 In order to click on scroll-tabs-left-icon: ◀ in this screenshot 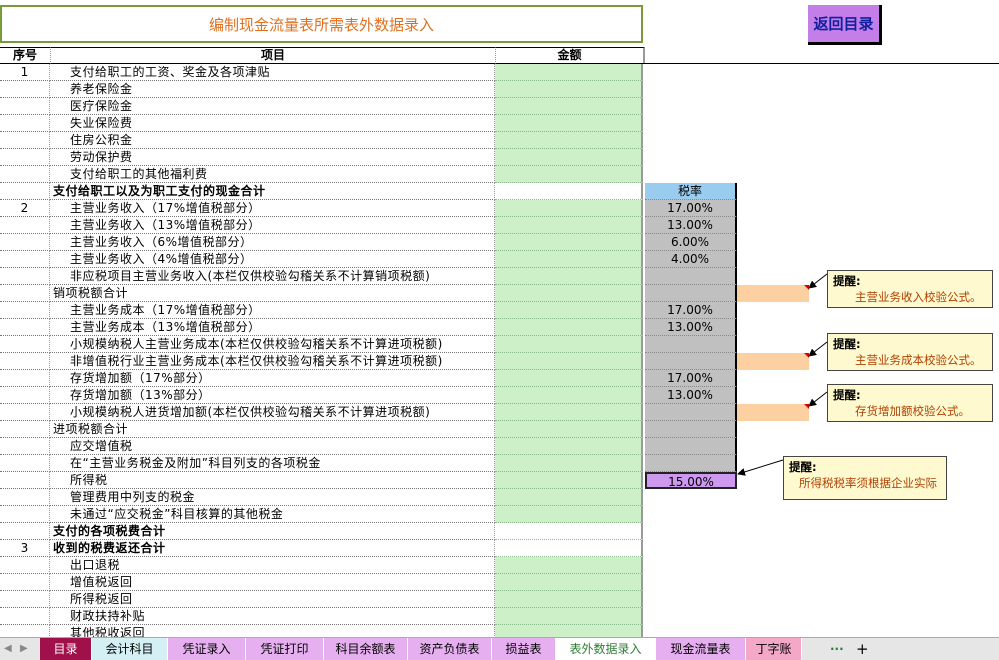, I will do `click(8, 649)`.